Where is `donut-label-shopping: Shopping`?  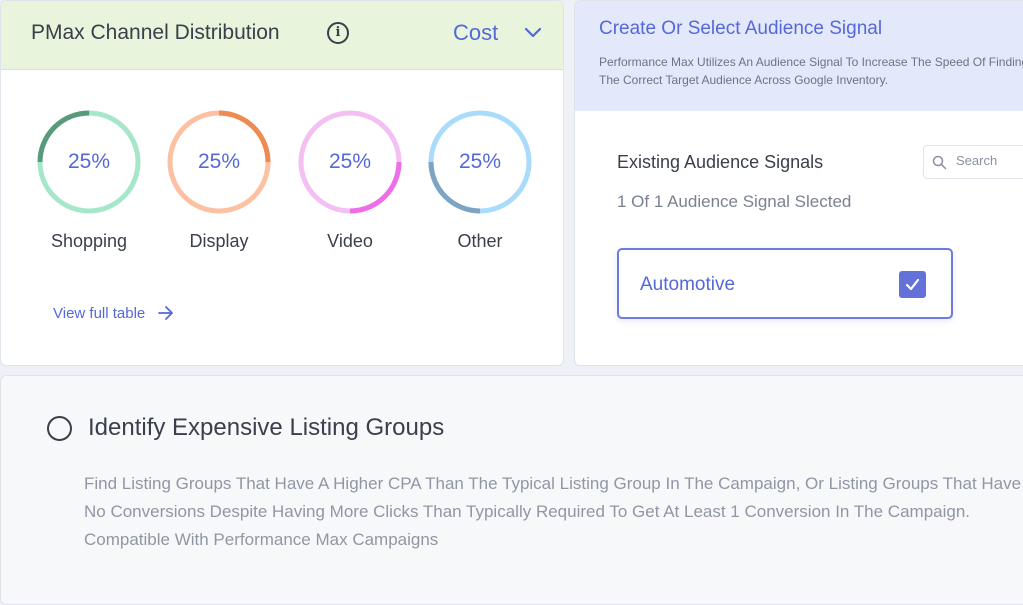 donut-label-shopping: Shopping is located at coordinates (89, 241).